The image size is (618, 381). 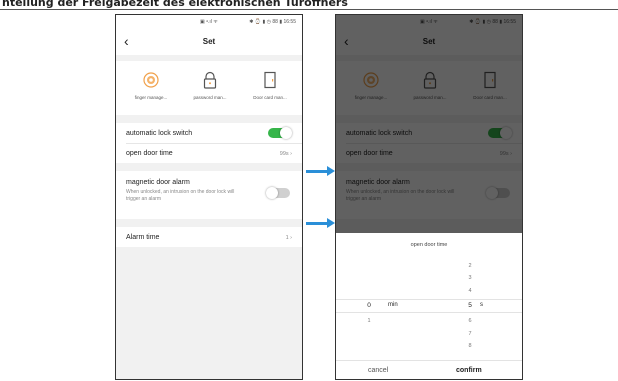 I want to click on alarm-time-row: Alarm time 1 ›, so click(x=209, y=237).